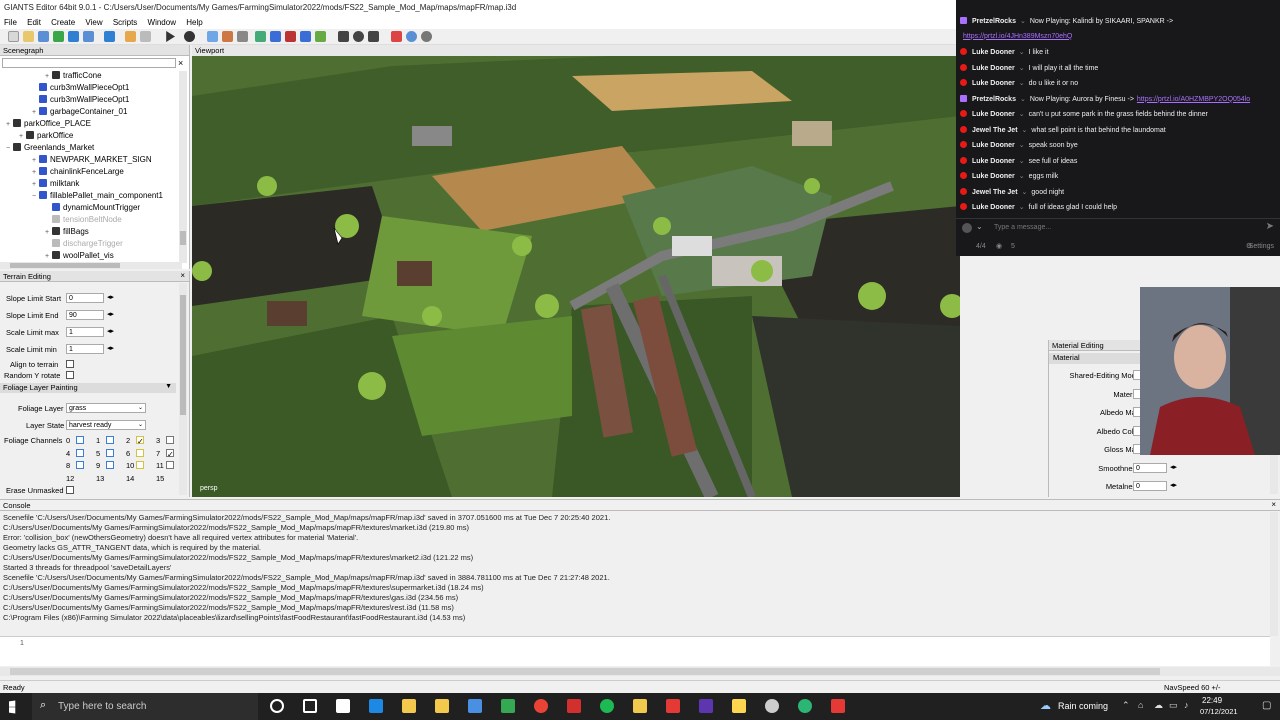 The height and width of the screenshot is (720, 1280). I want to click on random-rotate-checkbox, so click(70, 375).